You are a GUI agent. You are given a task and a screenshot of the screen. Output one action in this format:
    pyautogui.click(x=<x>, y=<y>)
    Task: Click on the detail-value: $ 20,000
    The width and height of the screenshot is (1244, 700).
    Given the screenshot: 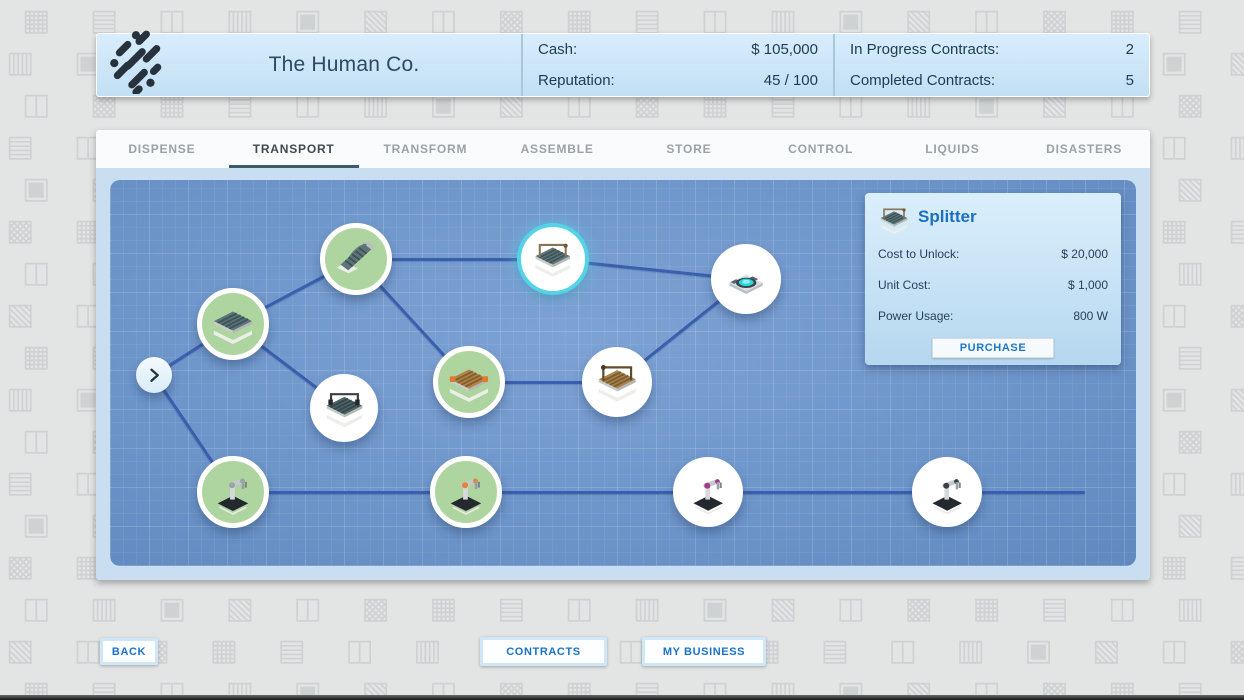 What is the action you would take?
    pyautogui.click(x=1084, y=254)
    